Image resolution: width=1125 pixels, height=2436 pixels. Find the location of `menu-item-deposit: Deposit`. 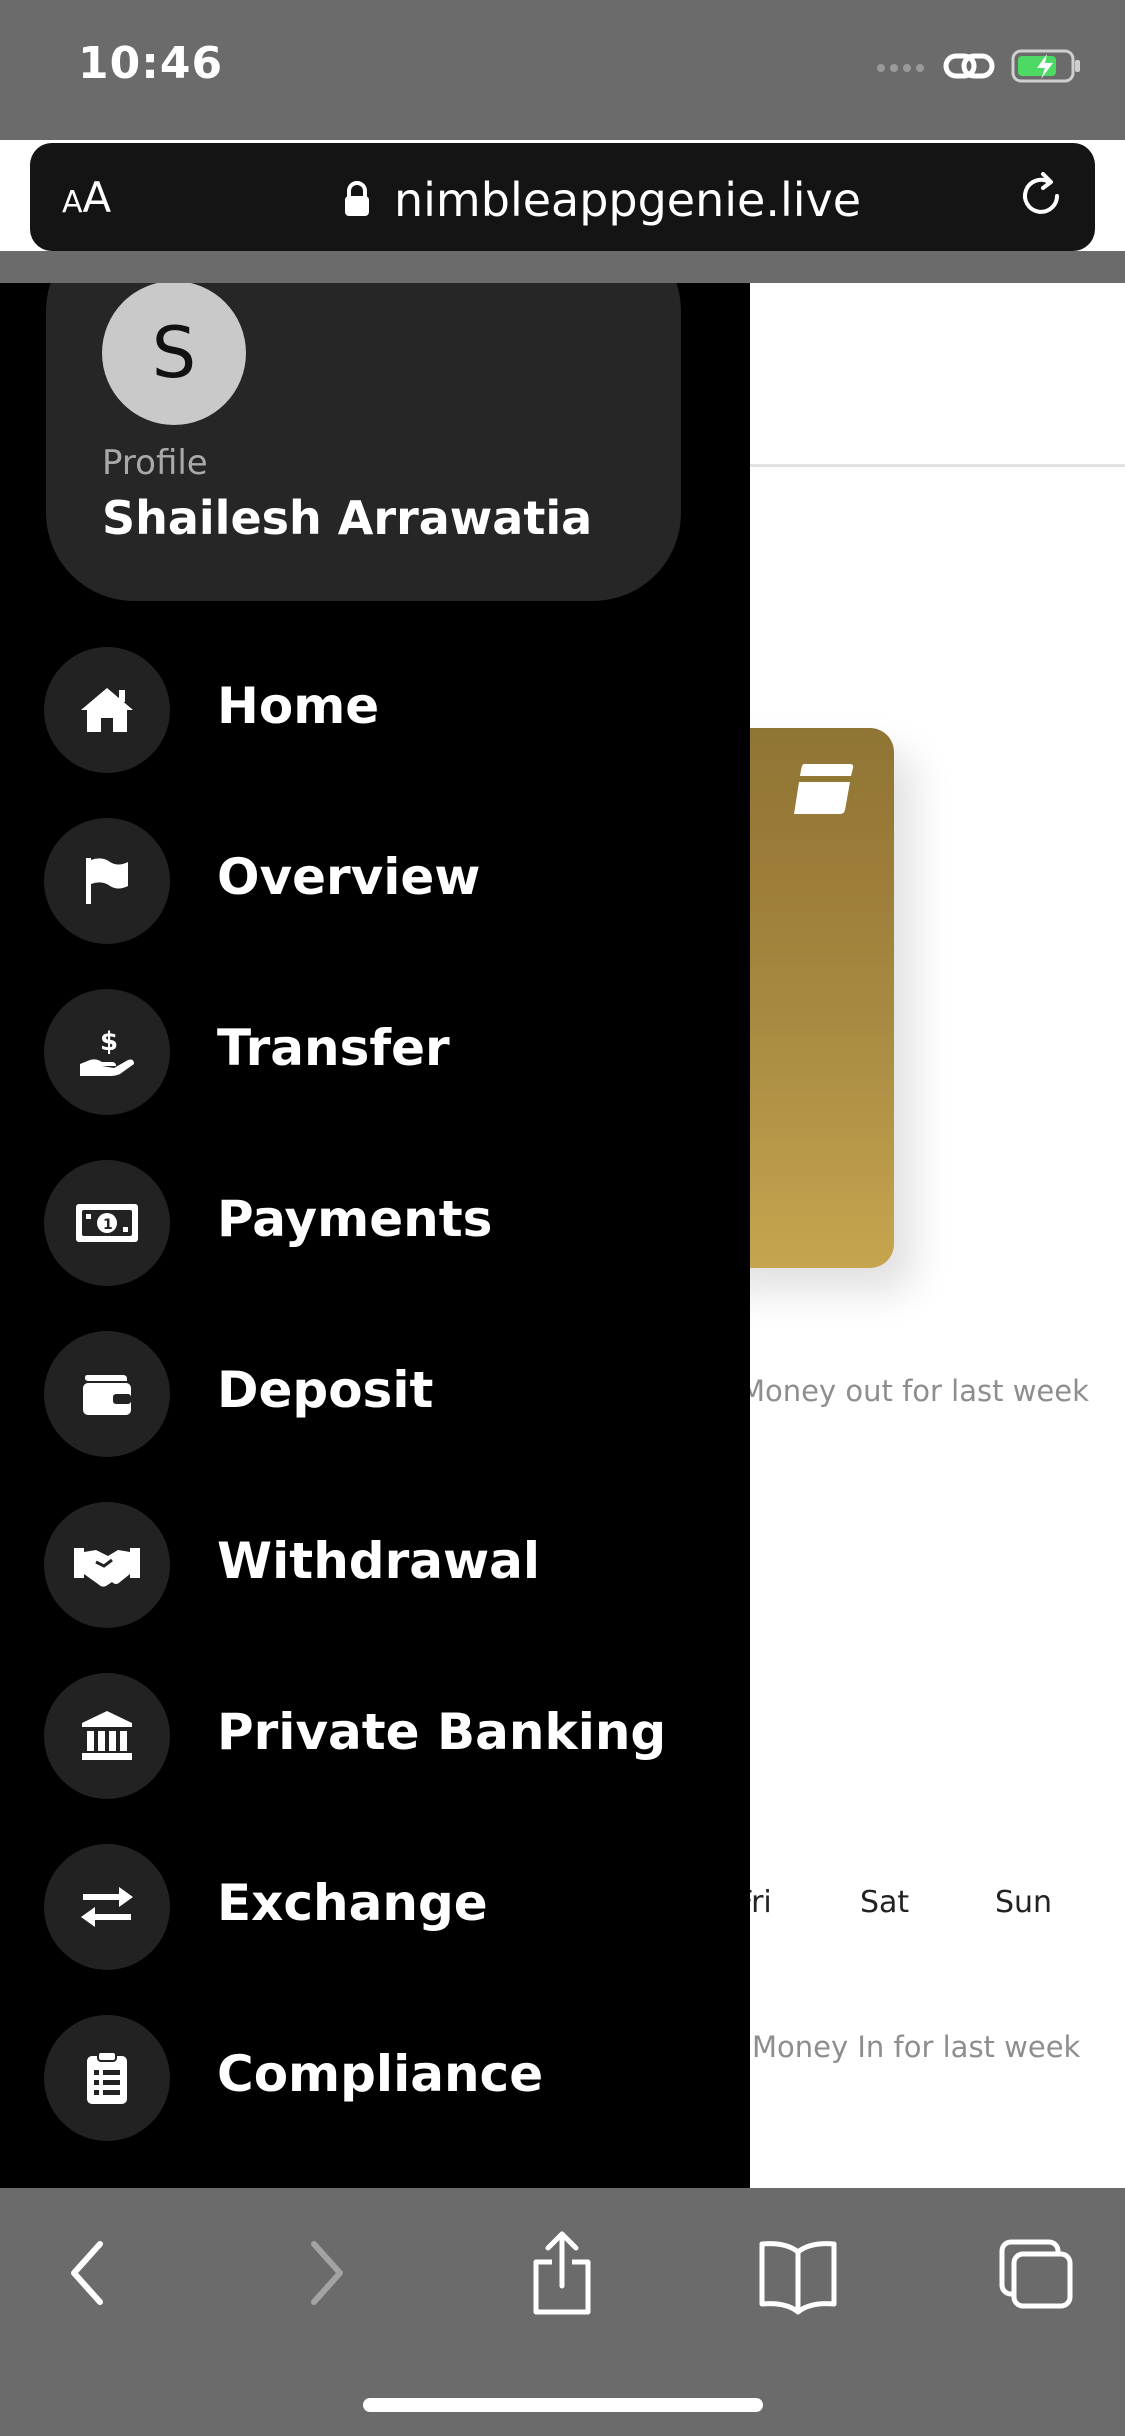

menu-item-deposit: Deposit is located at coordinates (374, 1394).